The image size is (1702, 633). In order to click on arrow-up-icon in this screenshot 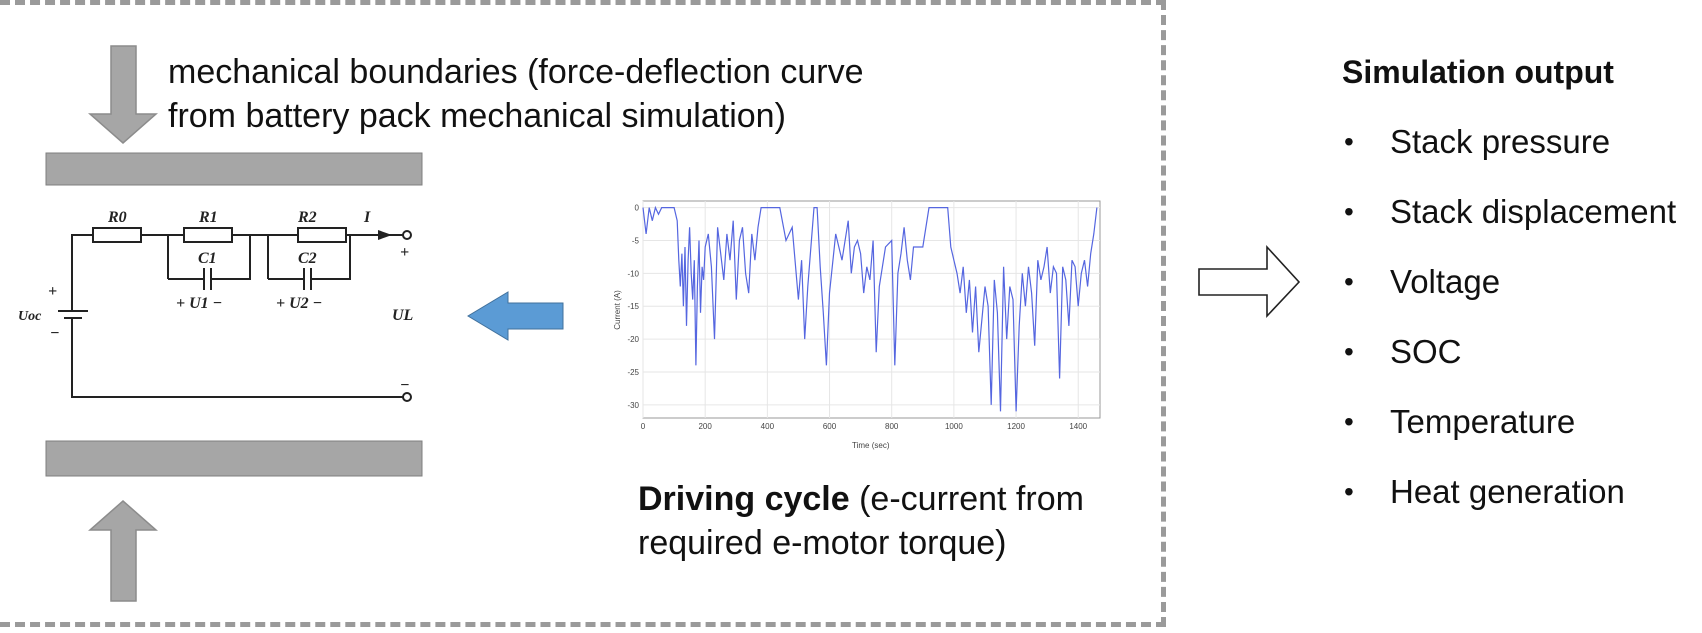, I will do `click(123, 551)`.